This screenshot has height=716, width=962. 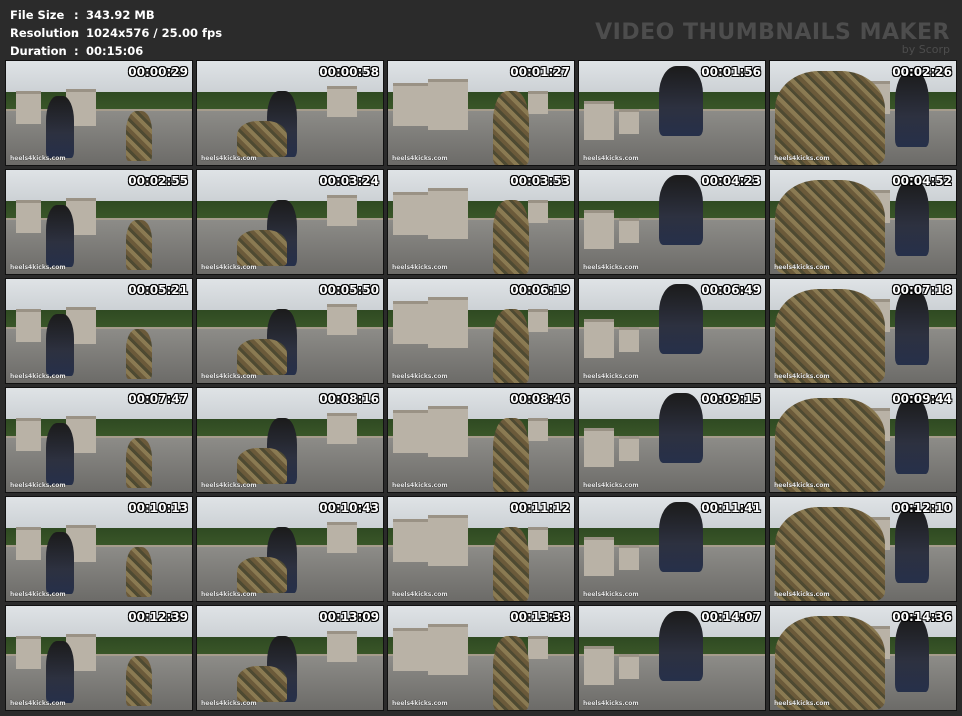 What do you see at coordinates (540, 72) in the screenshot?
I see `thumbnail-timestamp: 00:01:27` at bounding box center [540, 72].